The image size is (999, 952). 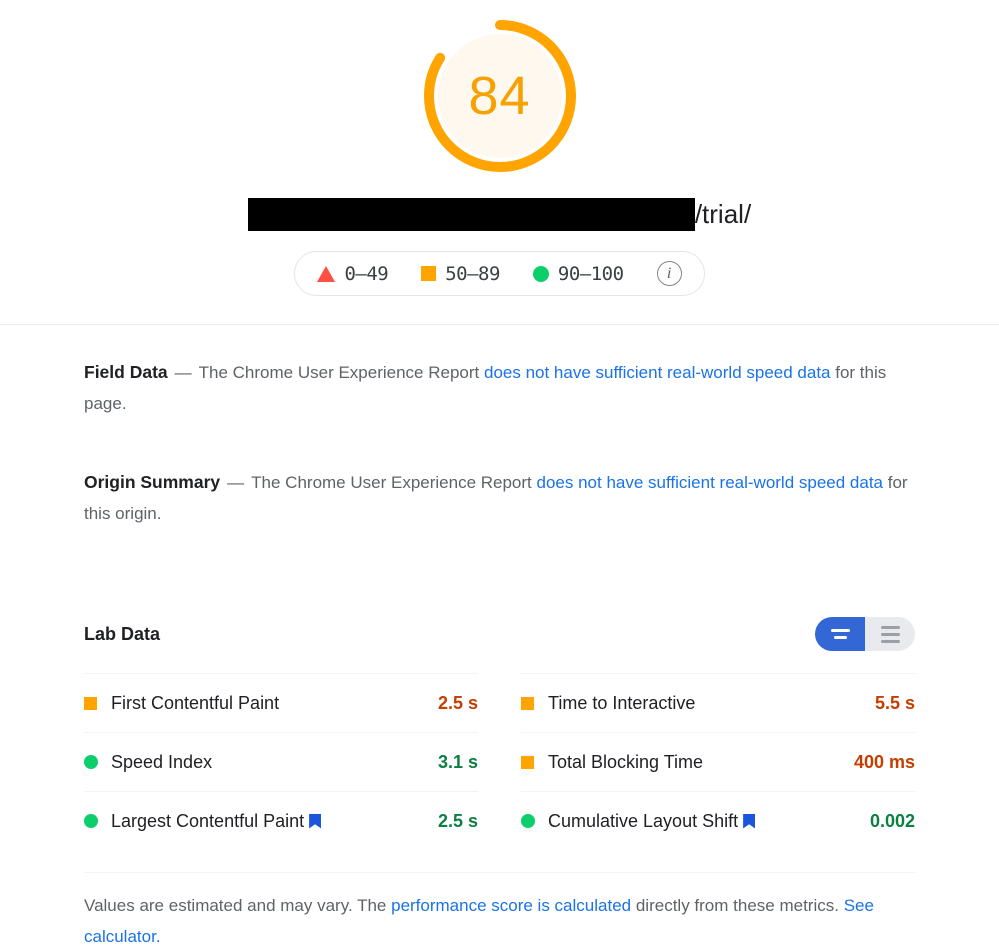 What do you see at coordinates (622, 702) in the screenshot?
I see `metric-label: Time to Interactive` at bounding box center [622, 702].